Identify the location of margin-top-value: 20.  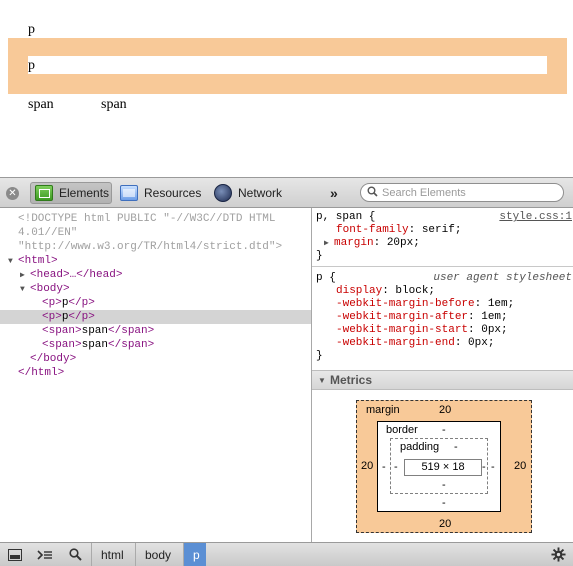
(445, 410).